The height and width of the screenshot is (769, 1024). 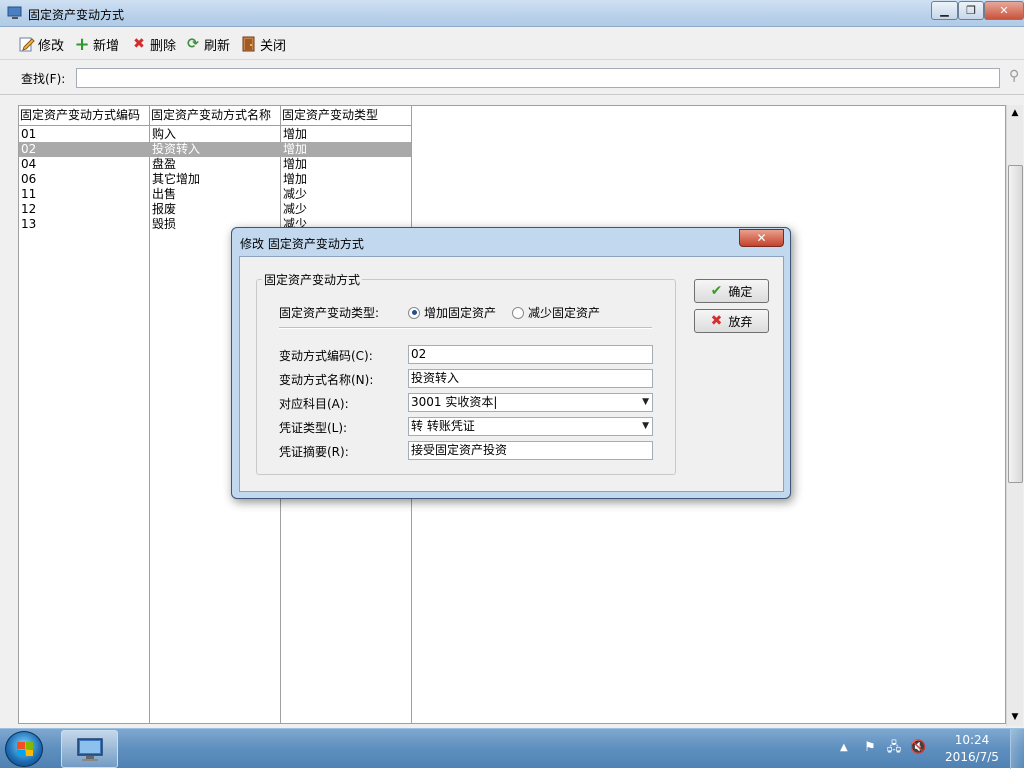 I want to click on cell-name: 其它增加, so click(x=176, y=179).